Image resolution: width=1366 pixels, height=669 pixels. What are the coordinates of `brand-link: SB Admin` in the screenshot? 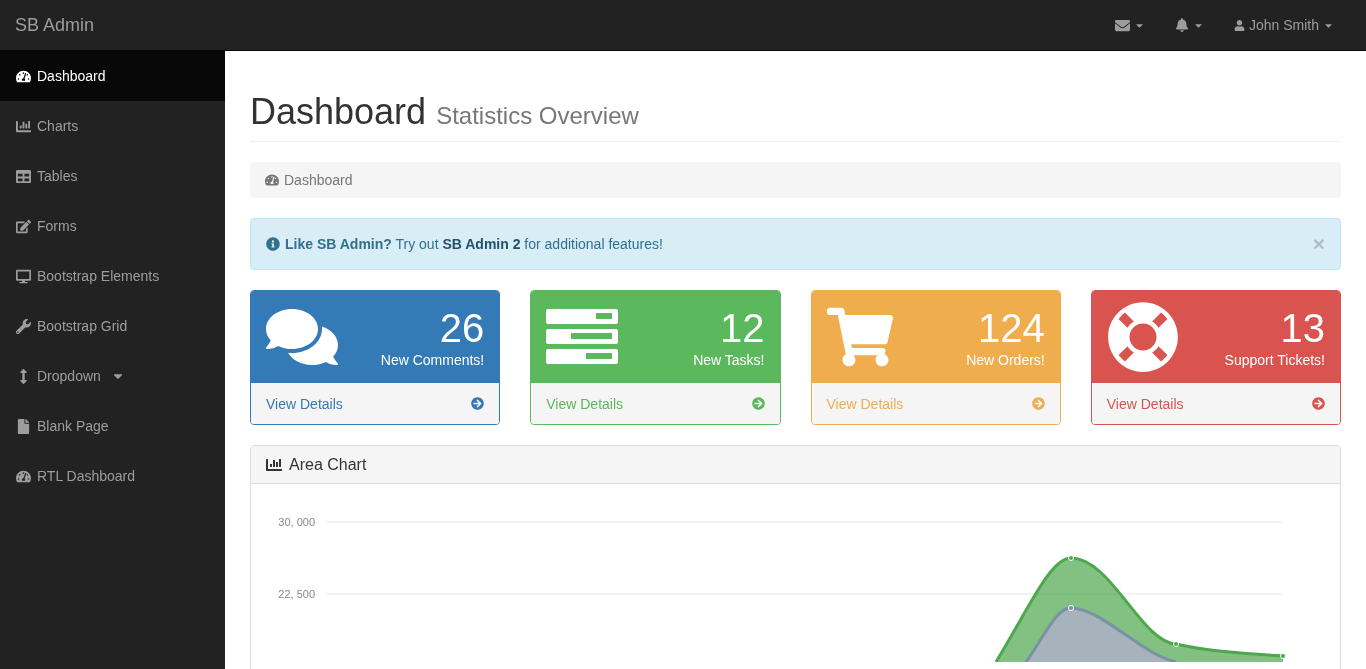 It's located at (55, 25).